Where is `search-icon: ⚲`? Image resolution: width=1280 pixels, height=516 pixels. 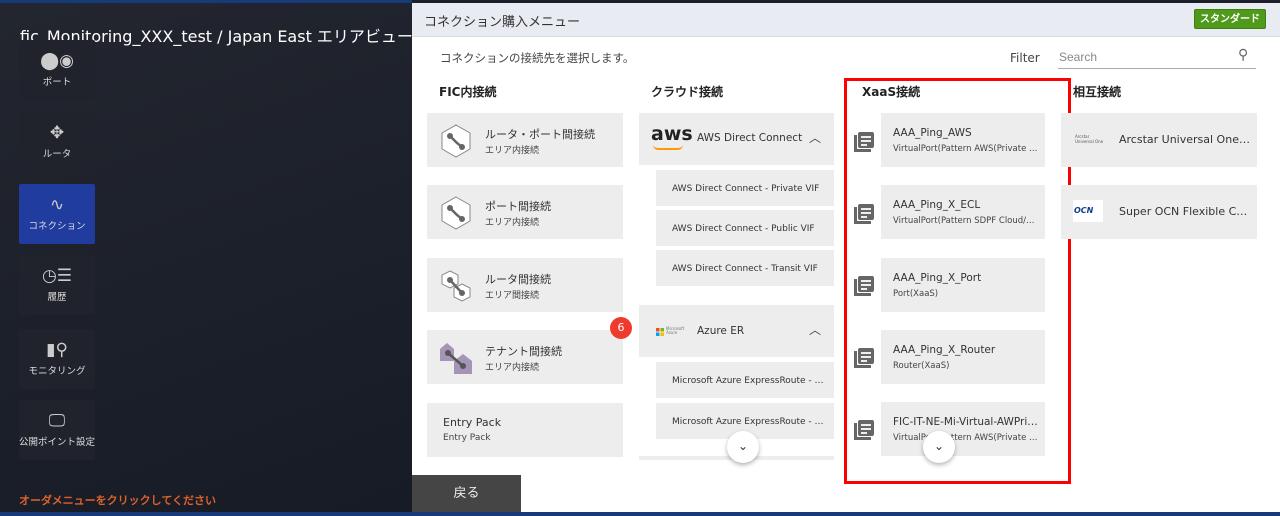 search-icon: ⚲ is located at coordinates (1243, 55).